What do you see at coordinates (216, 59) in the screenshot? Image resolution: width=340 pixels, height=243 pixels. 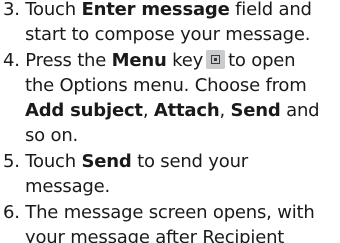 I see `menu-key-icon` at bounding box center [216, 59].